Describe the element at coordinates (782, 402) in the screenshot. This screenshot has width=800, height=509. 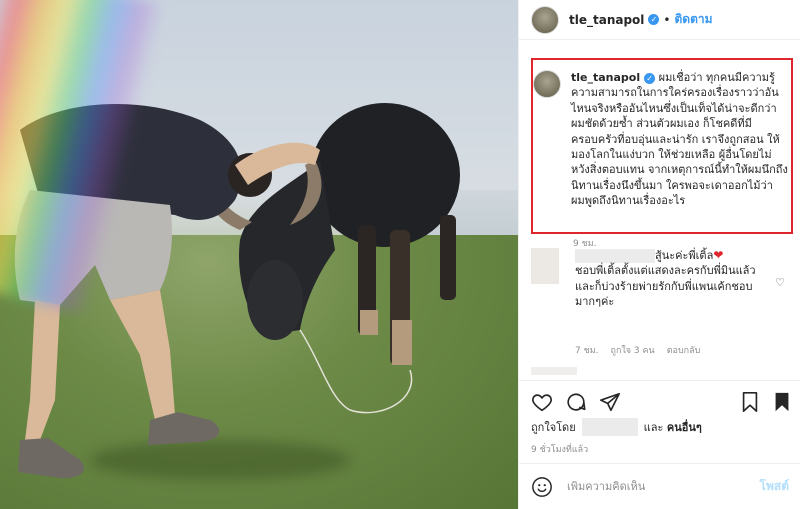
I see `save-bookmark-filled-icon` at that location.